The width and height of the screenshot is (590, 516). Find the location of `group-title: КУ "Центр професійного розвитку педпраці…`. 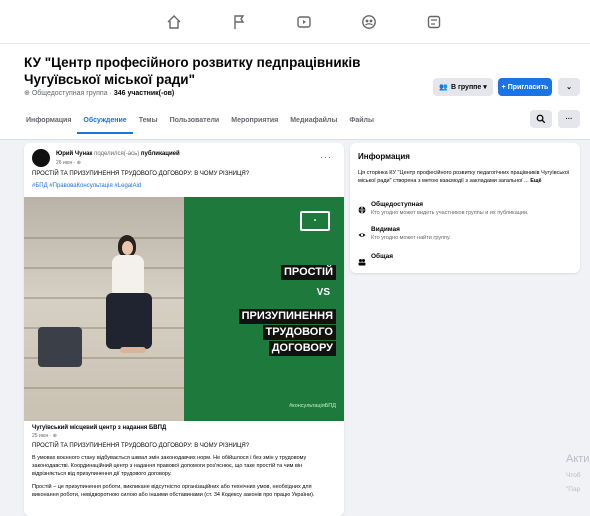

group-title: КУ "Центр професійного розвитку педпраці… is located at coordinates (192, 71).